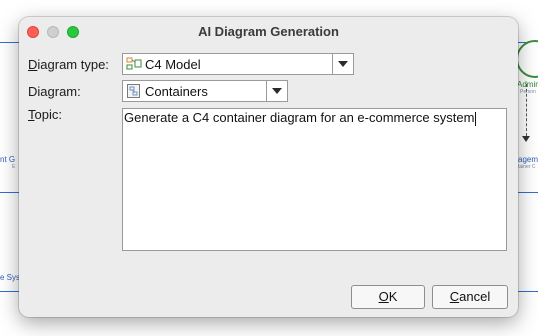 The width and height of the screenshot is (538, 336). What do you see at coordinates (10, 42) in the screenshot?
I see `diagram-edge-top-left` at bounding box center [10, 42].